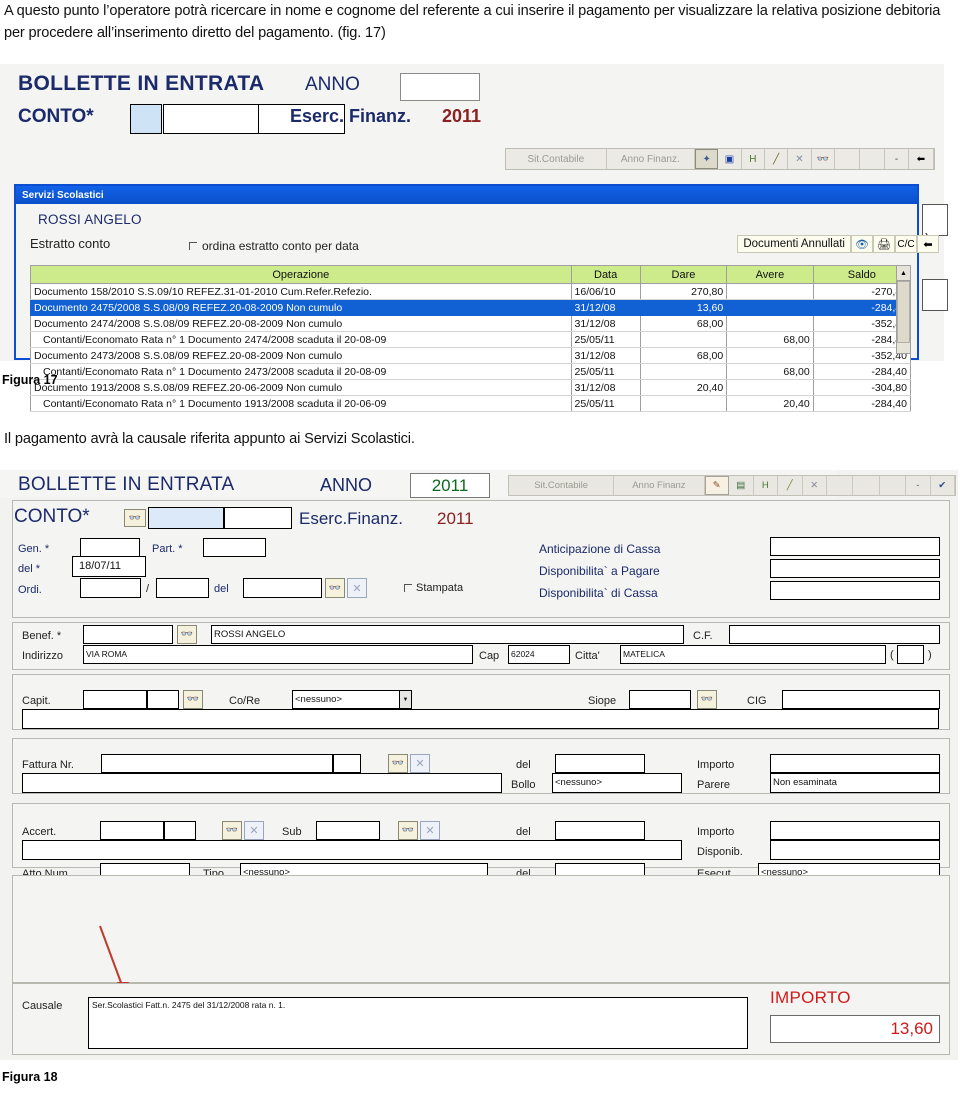 Image resolution: width=960 pixels, height=1093 pixels. Describe the element at coordinates (730, 159) in the screenshot. I see `new-record-icon: ▣` at that location.